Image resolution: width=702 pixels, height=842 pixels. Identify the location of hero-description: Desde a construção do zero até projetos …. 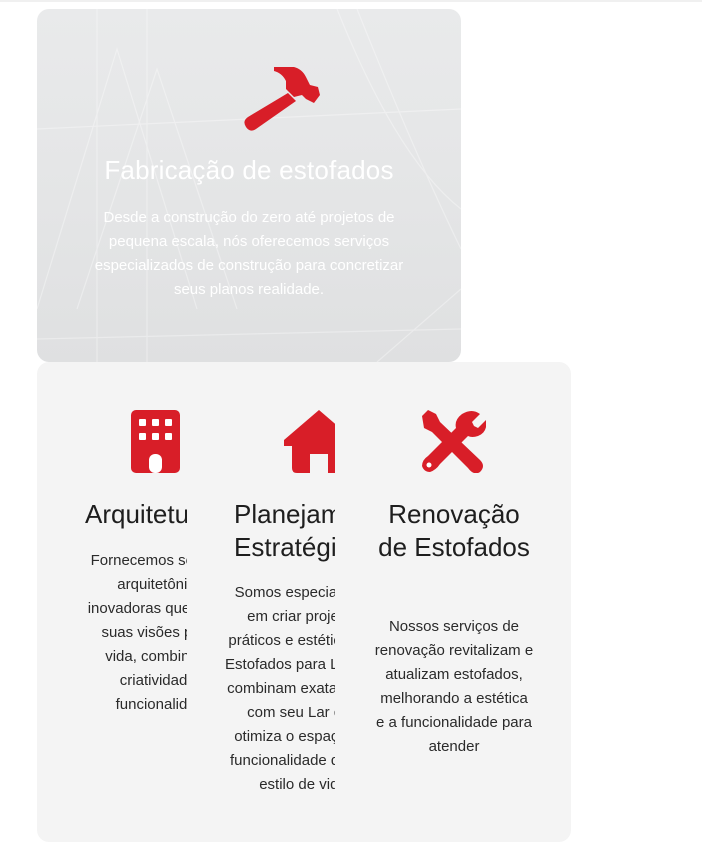
(249, 253).